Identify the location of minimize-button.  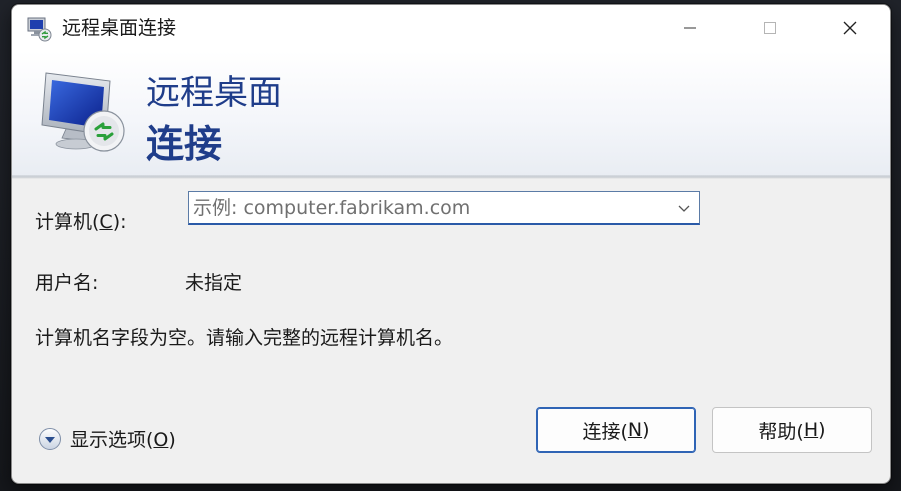
(690, 28).